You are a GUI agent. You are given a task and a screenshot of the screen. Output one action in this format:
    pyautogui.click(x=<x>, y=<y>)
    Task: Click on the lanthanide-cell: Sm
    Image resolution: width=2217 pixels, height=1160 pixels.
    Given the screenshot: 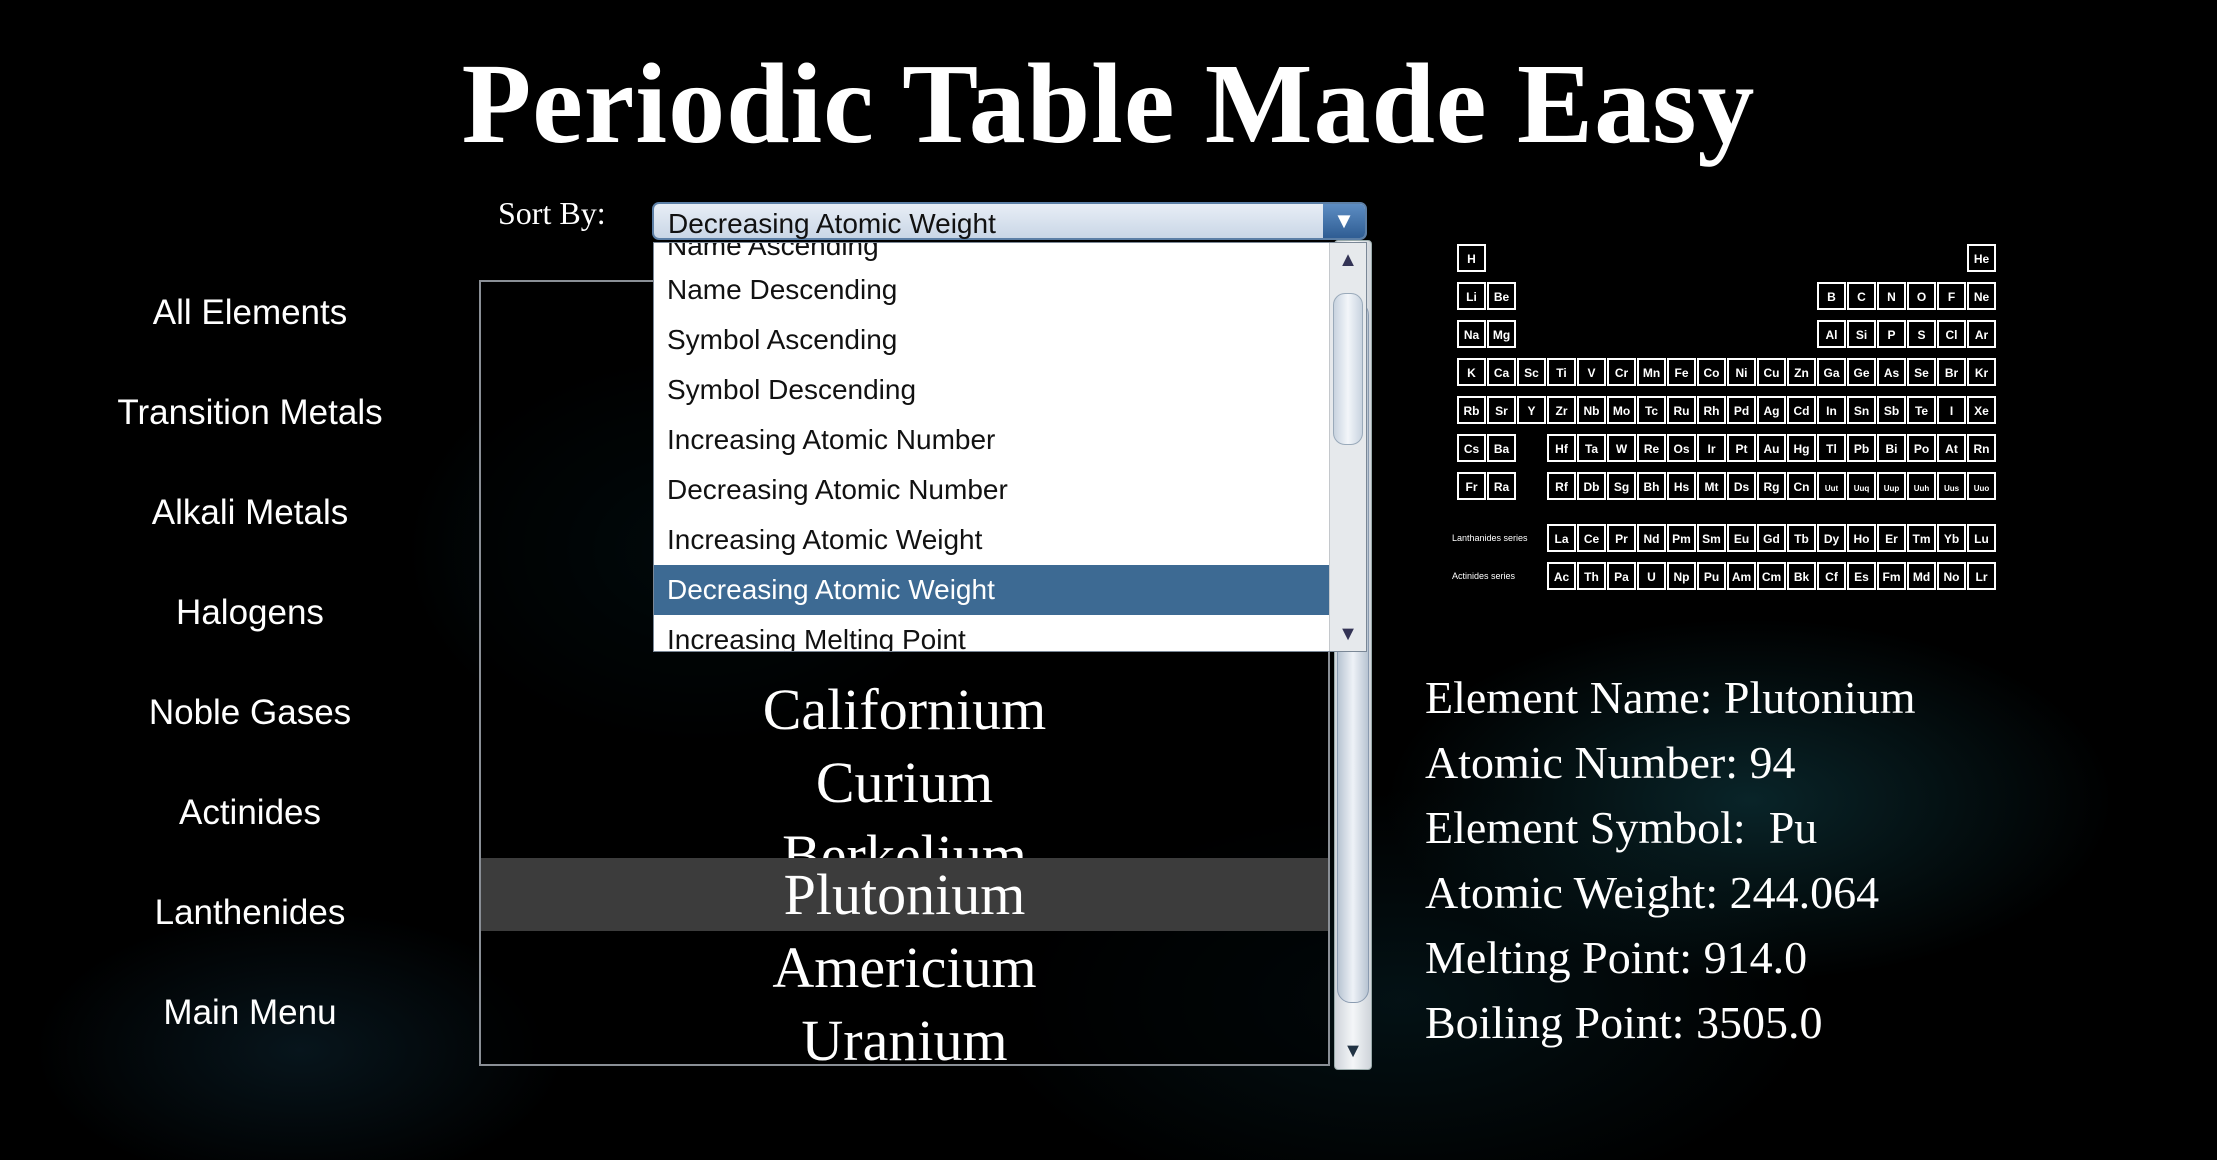 What is the action you would take?
    pyautogui.click(x=1711, y=538)
    